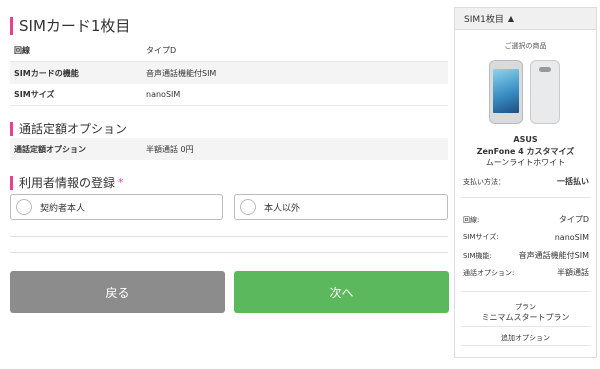  Describe the element at coordinates (75, 26) in the screenshot. I see `sim-section-title-text: SIMカード1枚目` at that location.